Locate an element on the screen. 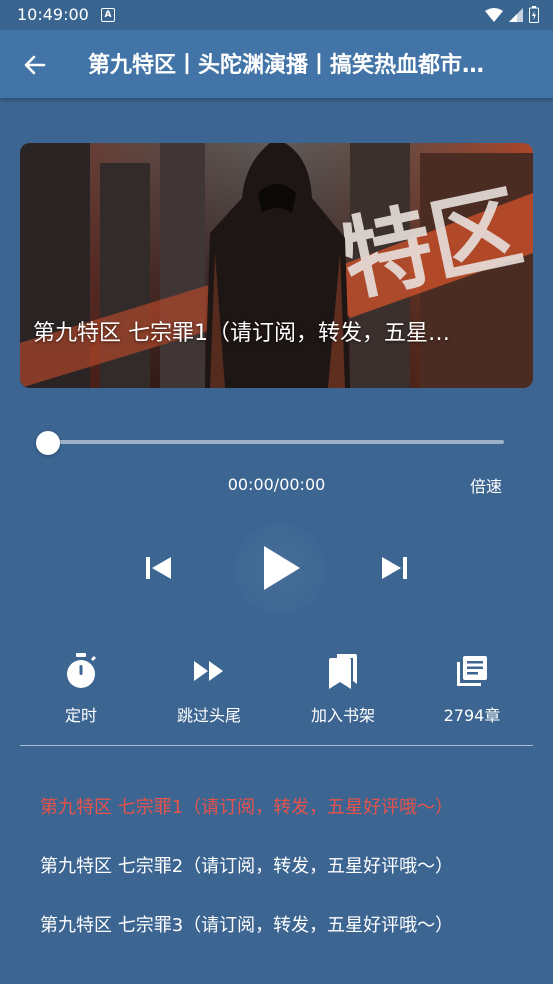 This screenshot has height=984, width=553. next-button is located at coordinates (395, 570).